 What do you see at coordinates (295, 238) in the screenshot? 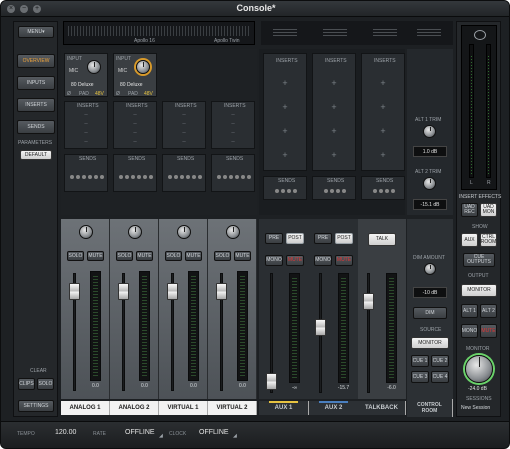
I see `post-button-aux1: POST` at bounding box center [295, 238].